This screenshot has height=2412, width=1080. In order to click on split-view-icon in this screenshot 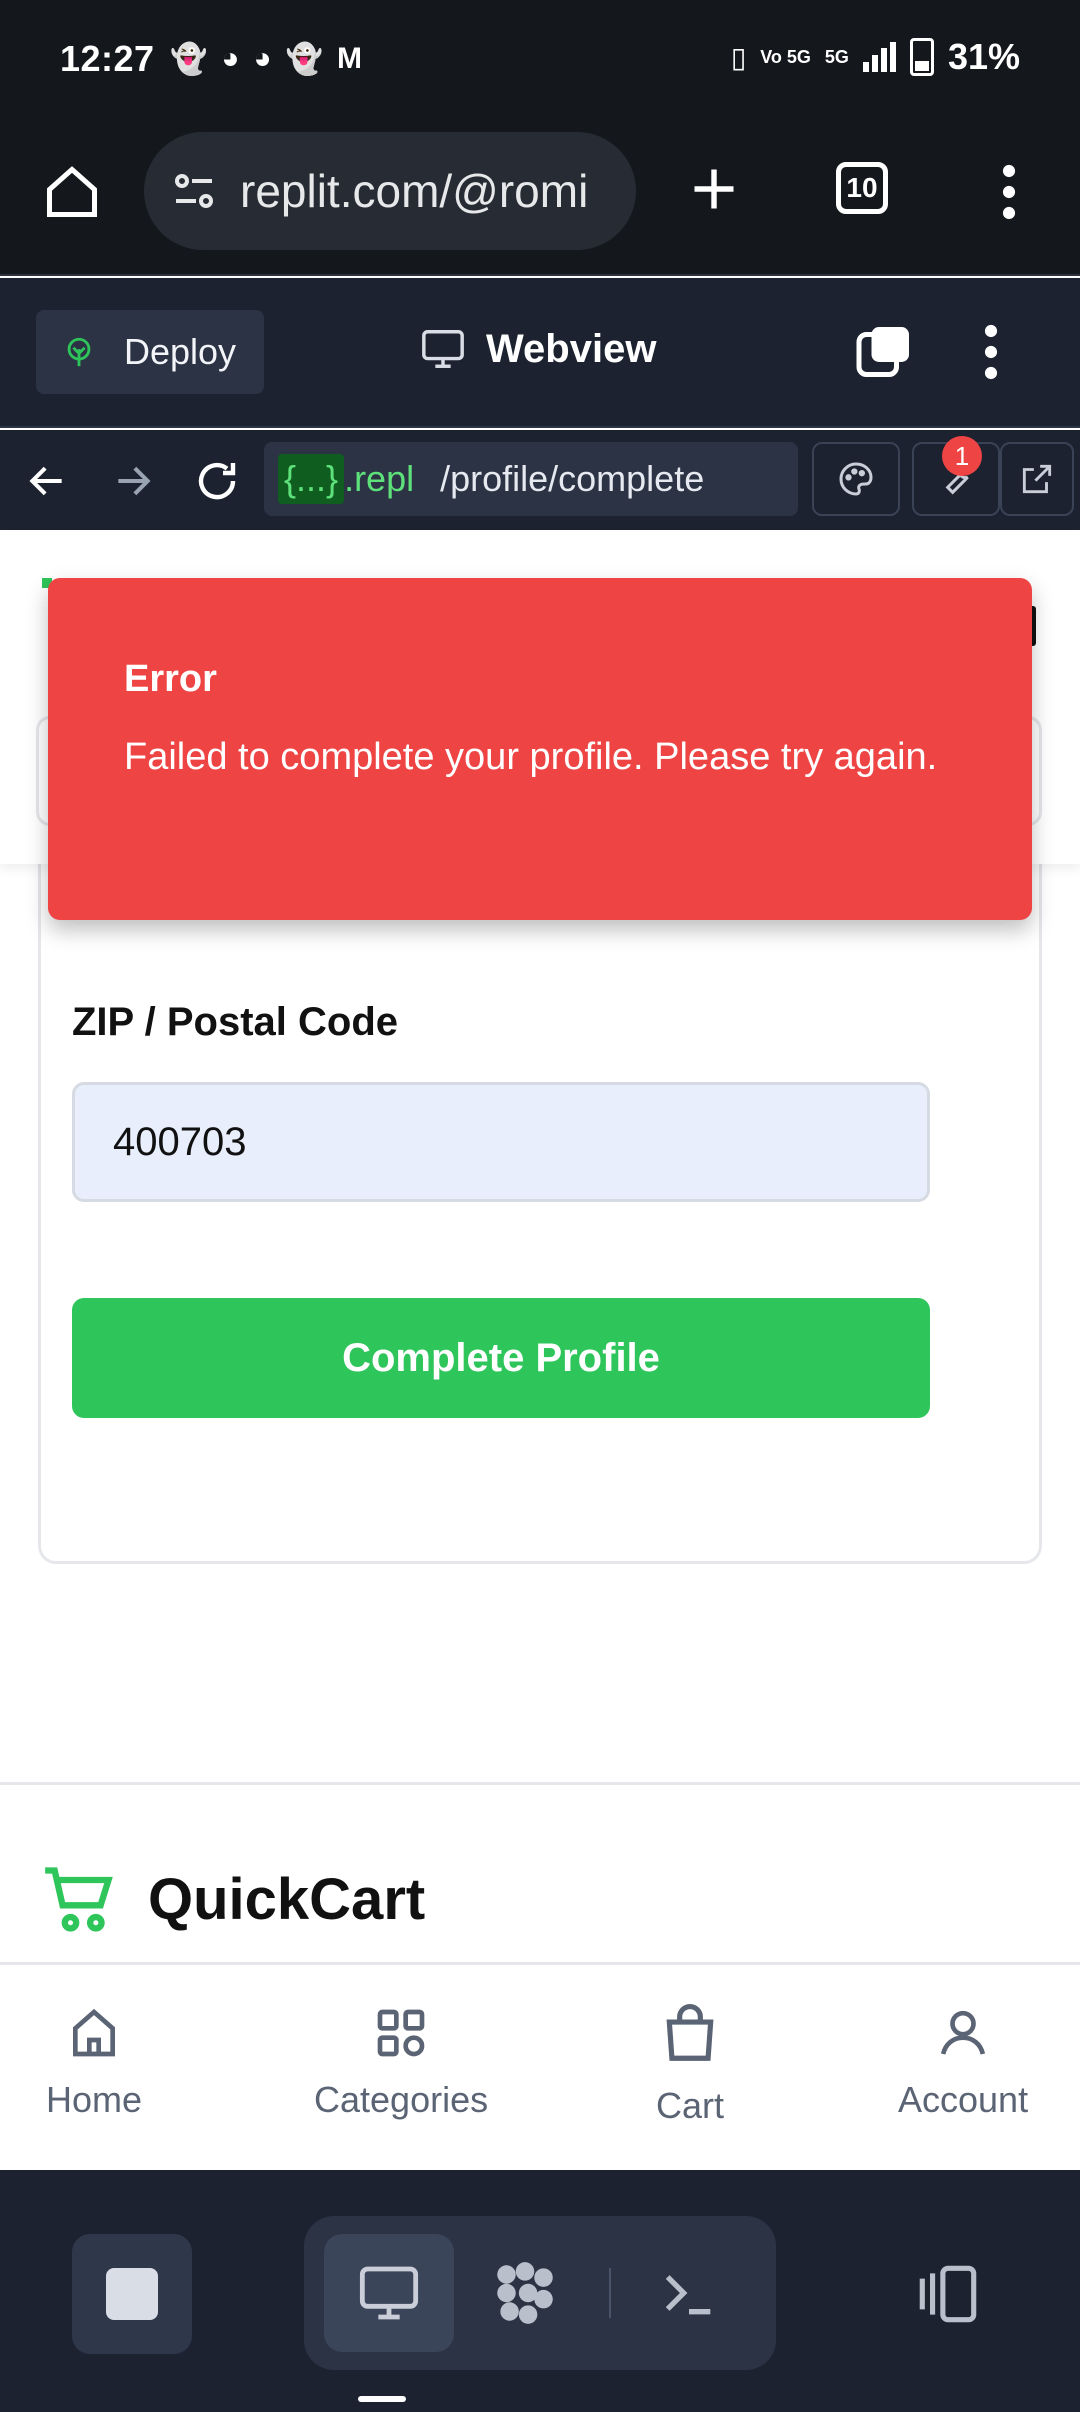, I will do `click(884, 352)`.